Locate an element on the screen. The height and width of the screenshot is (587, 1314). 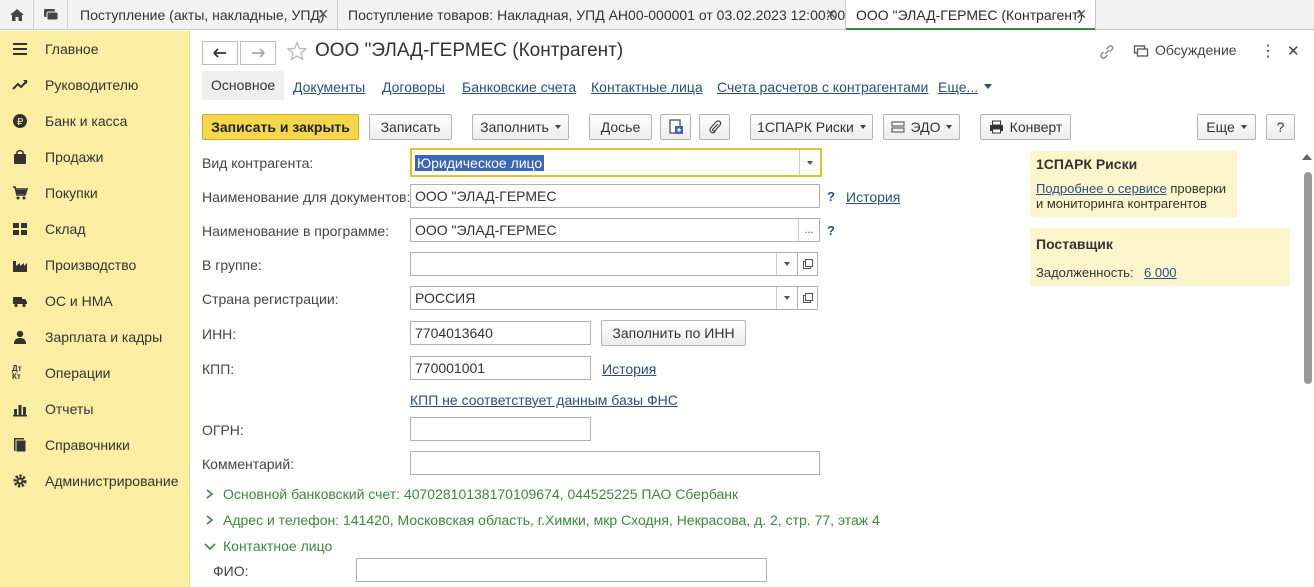
comment-input is located at coordinates (615, 463).